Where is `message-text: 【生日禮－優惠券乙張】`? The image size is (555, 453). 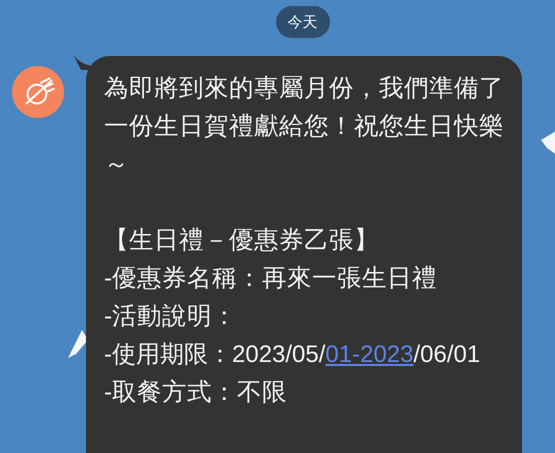 message-text: 【生日禮－優惠券乙張】 is located at coordinates (242, 241).